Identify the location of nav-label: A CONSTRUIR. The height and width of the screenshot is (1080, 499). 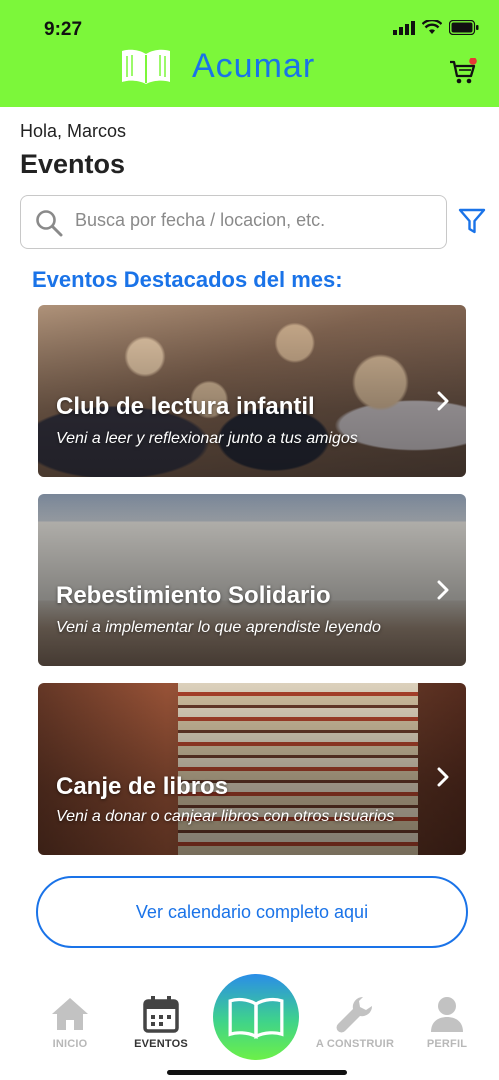
(355, 1044).